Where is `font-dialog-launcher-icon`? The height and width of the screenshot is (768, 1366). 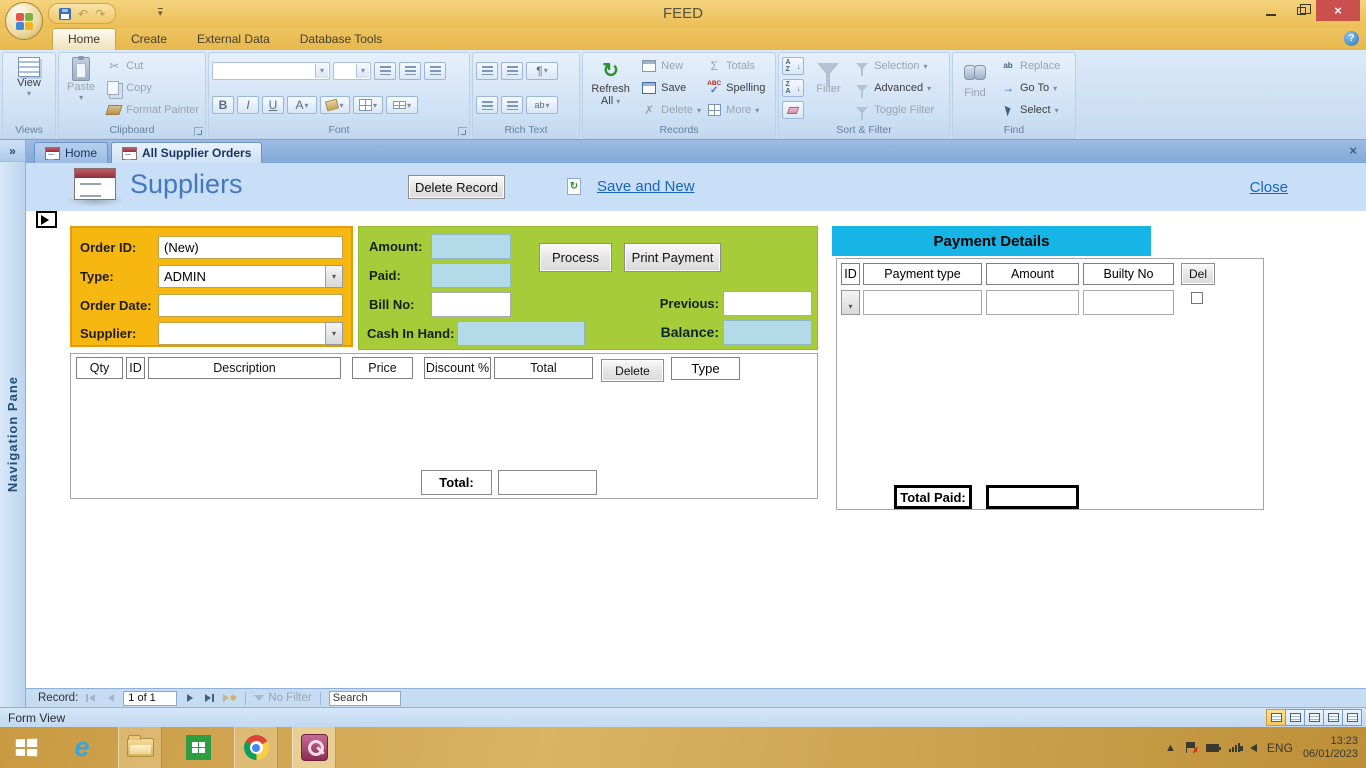 font-dialog-launcher-icon is located at coordinates (462, 131).